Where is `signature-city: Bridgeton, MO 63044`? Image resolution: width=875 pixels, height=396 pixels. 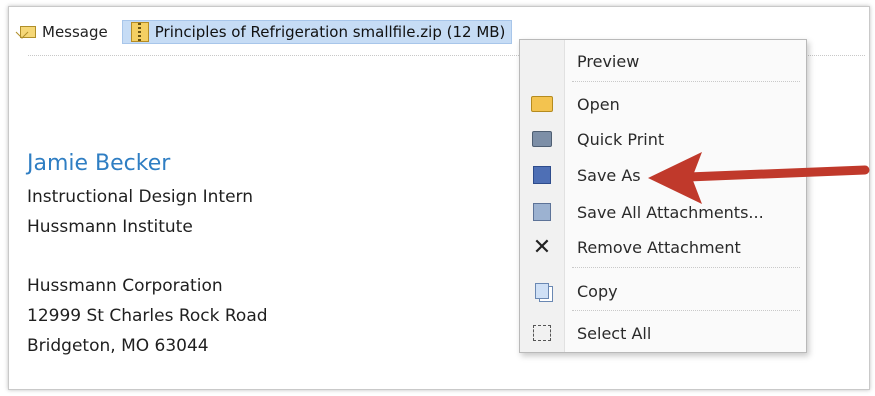 signature-city: Bridgeton, MO 63044 is located at coordinates (118, 346).